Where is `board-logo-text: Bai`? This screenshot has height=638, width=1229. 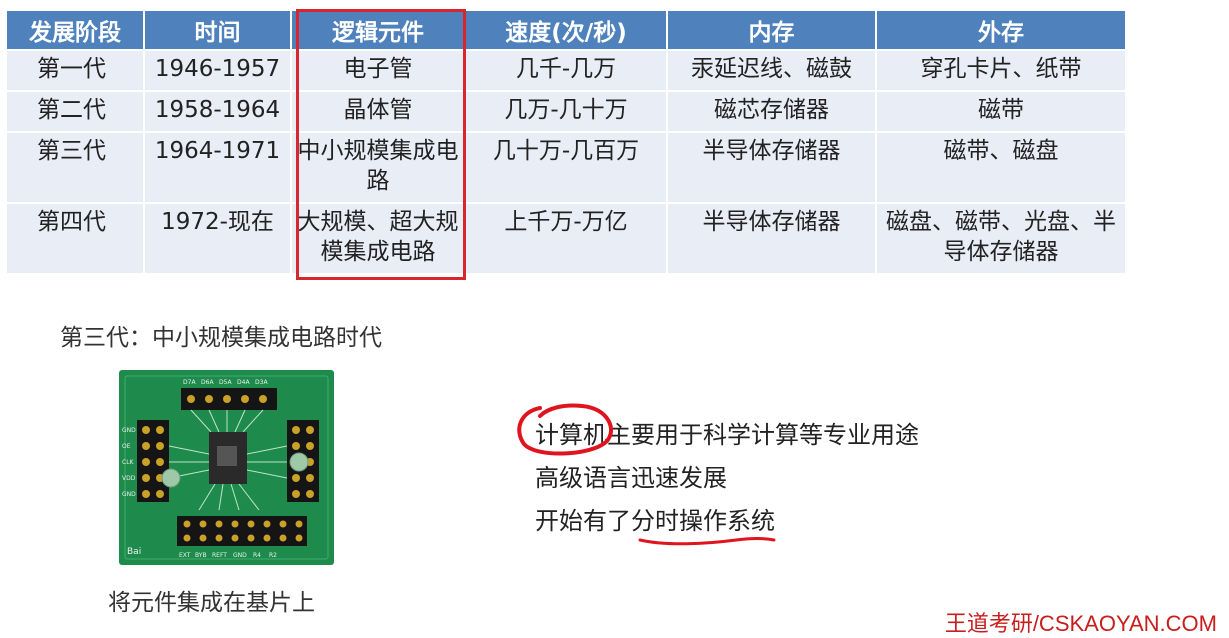
board-logo-text: Bai is located at coordinates (134, 552).